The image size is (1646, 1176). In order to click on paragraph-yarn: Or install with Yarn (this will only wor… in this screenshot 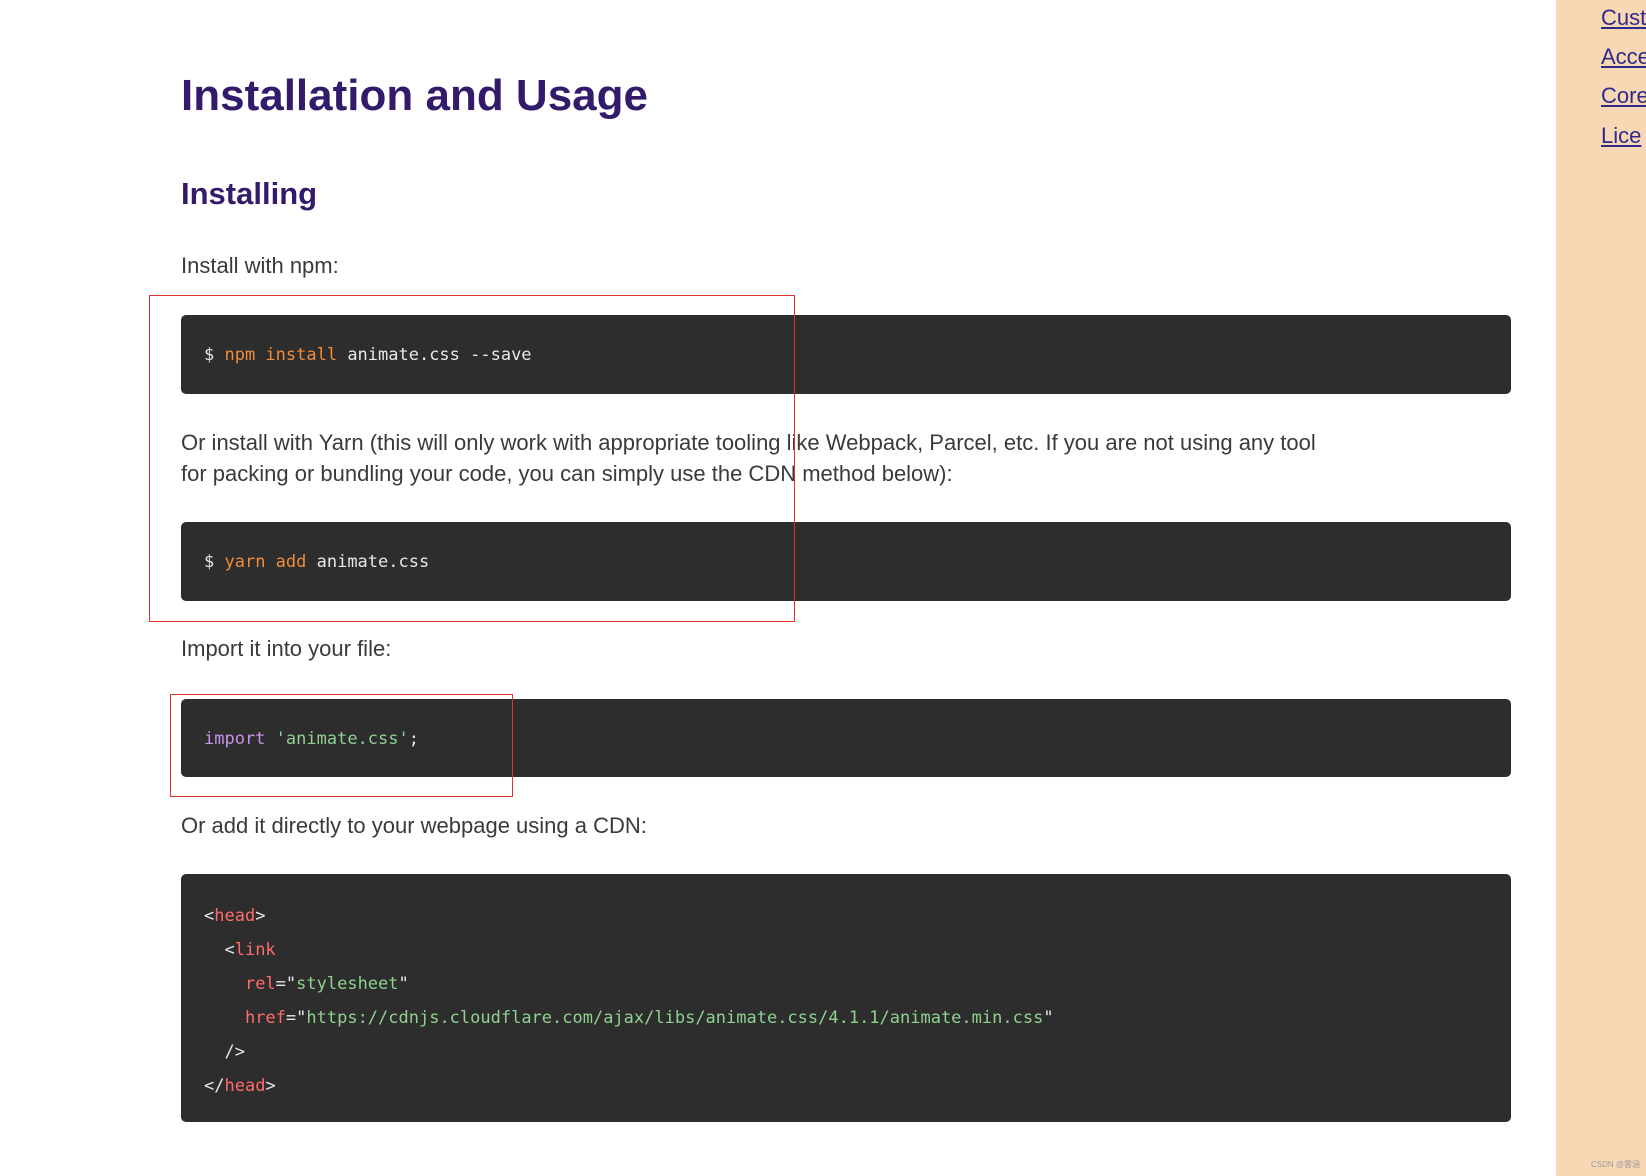, I will do `click(748, 458)`.